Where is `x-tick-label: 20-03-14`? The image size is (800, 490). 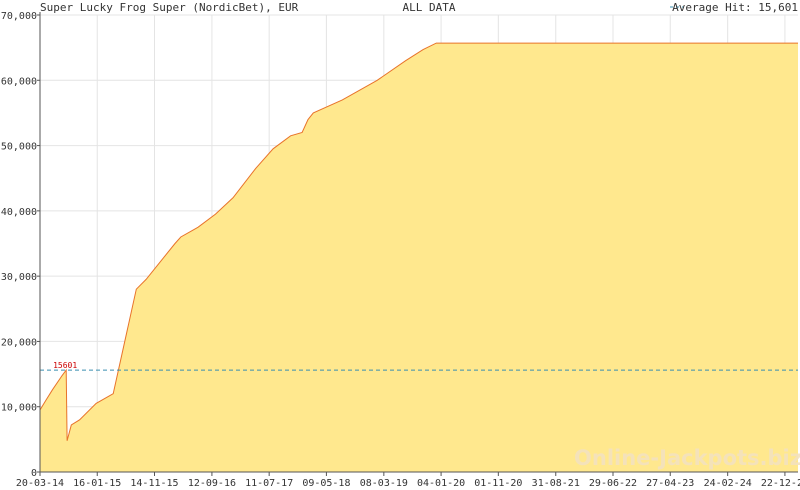 x-tick-label: 20-03-14 is located at coordinates (40, 483).